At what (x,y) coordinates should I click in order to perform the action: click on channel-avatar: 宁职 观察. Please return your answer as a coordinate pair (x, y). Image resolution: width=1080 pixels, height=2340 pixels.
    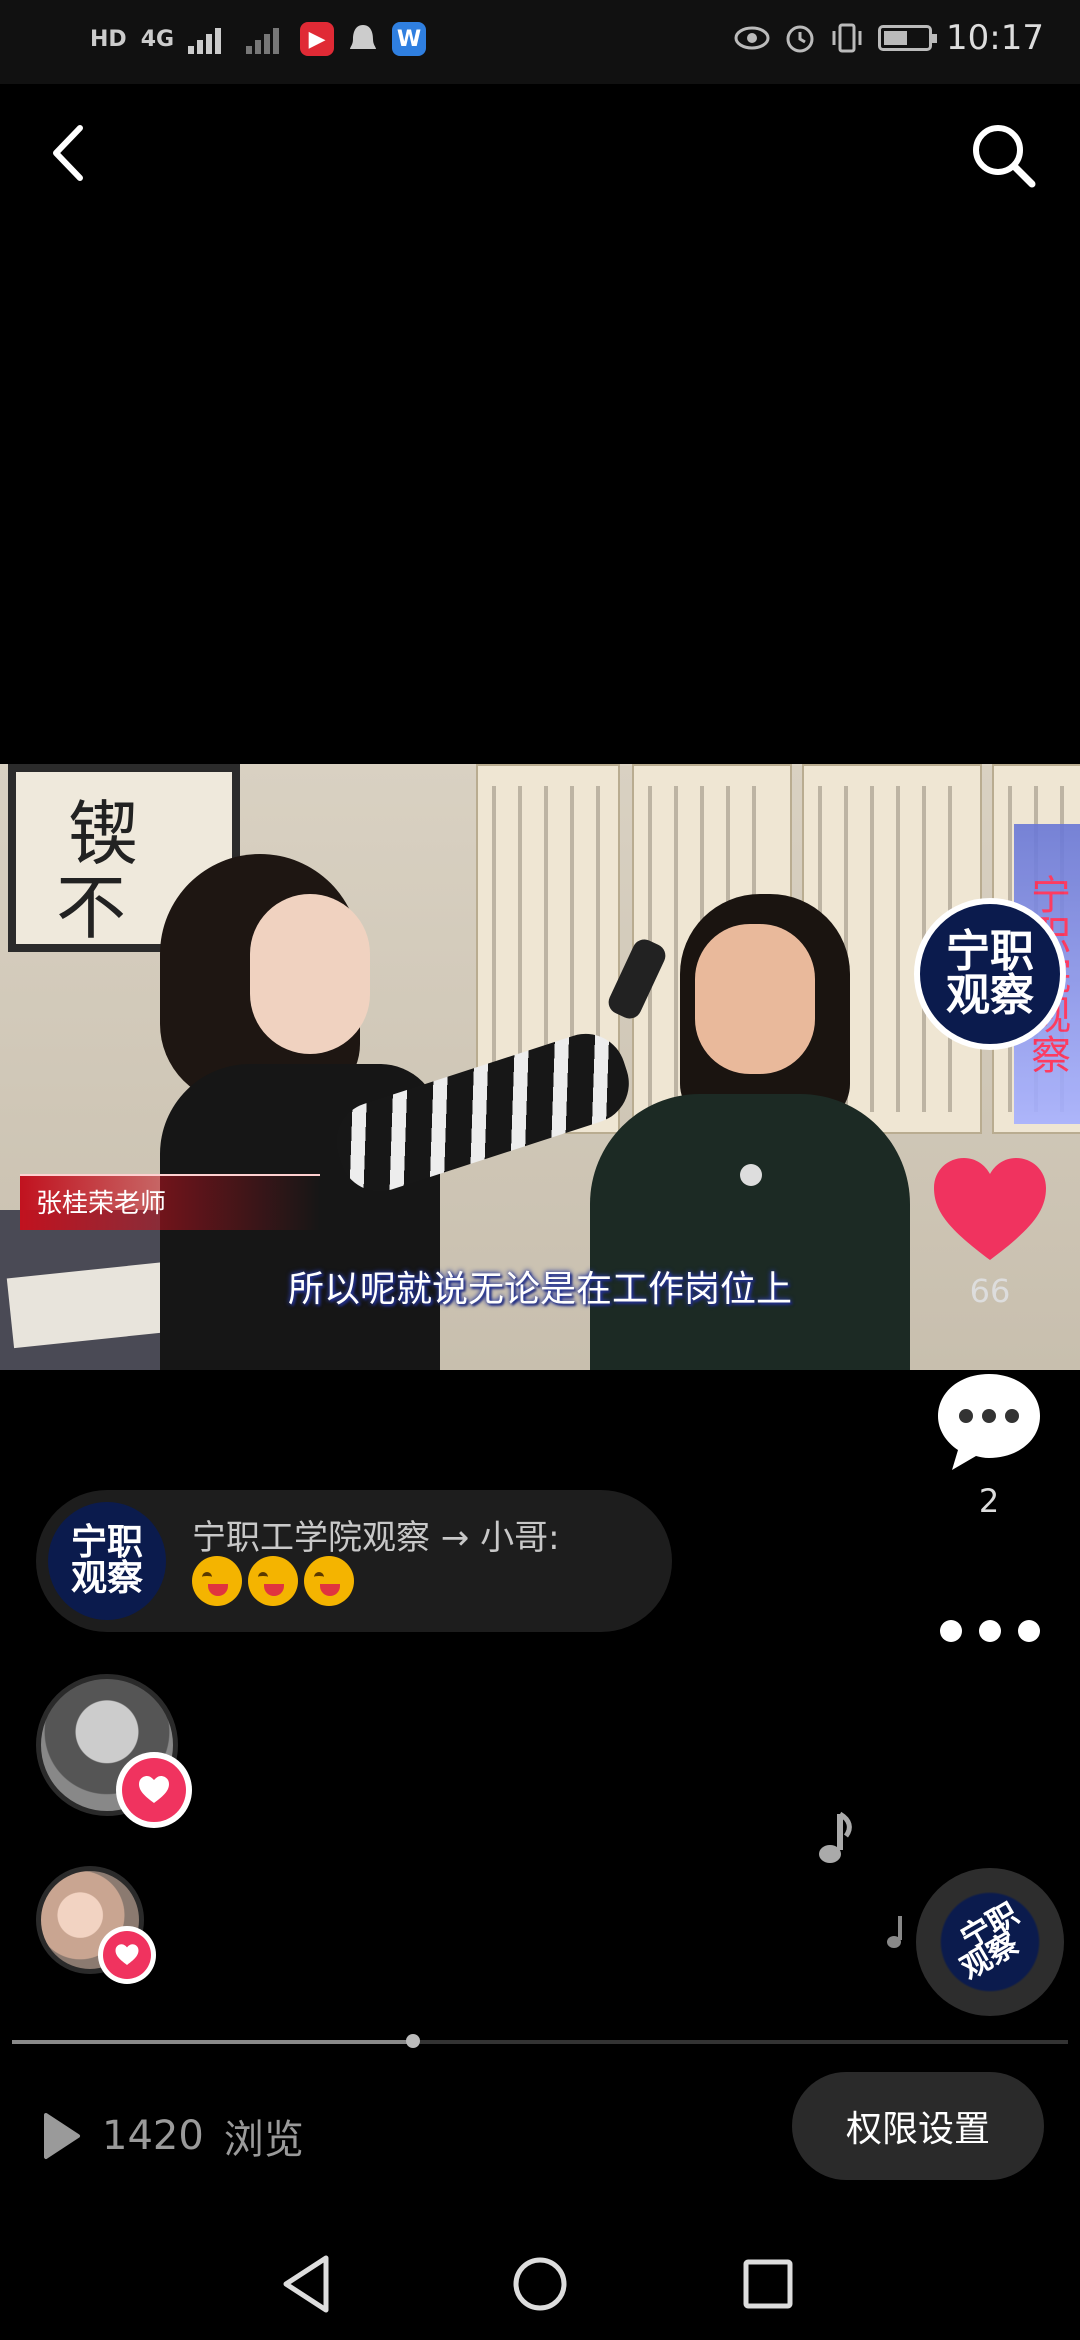
    Looking at the image, I should click on (990, 974).